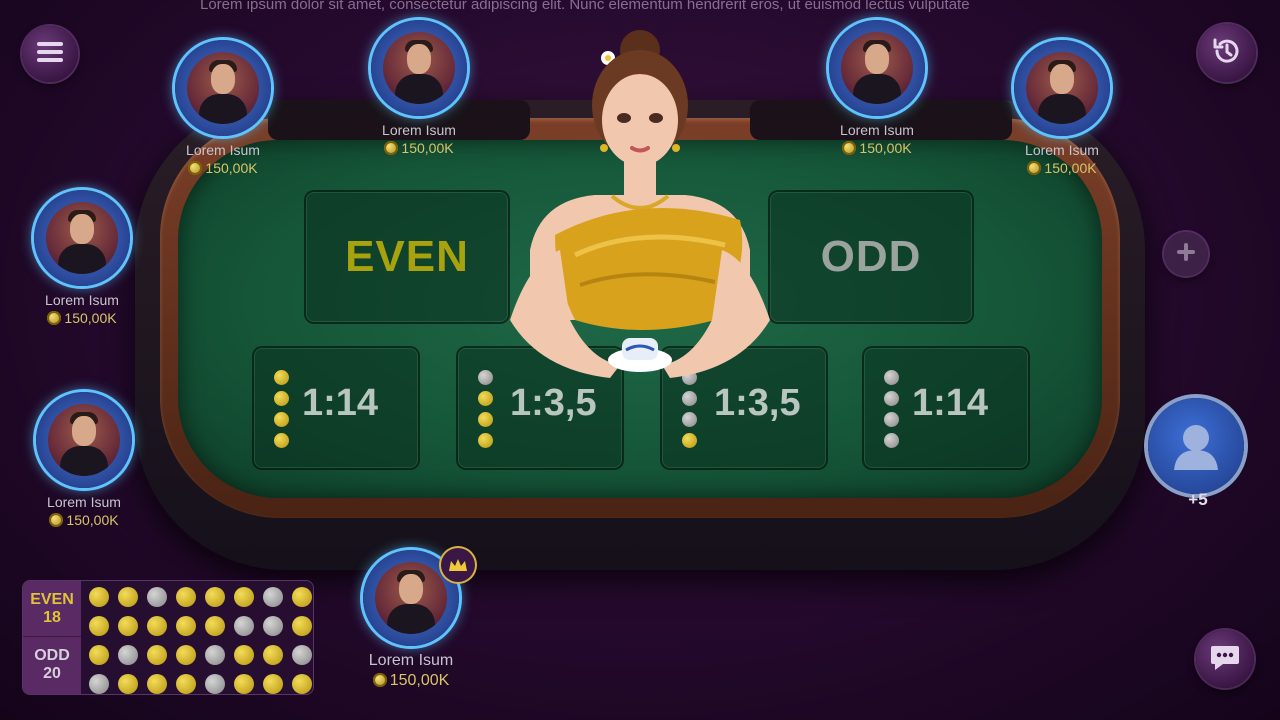 This screenshot has height=720, width=1280. What do you see at coordinates (52, 637) in the screenshot?
I see `history-labels: EVEN 18 ODD 20` at bounding box center [52, 637].